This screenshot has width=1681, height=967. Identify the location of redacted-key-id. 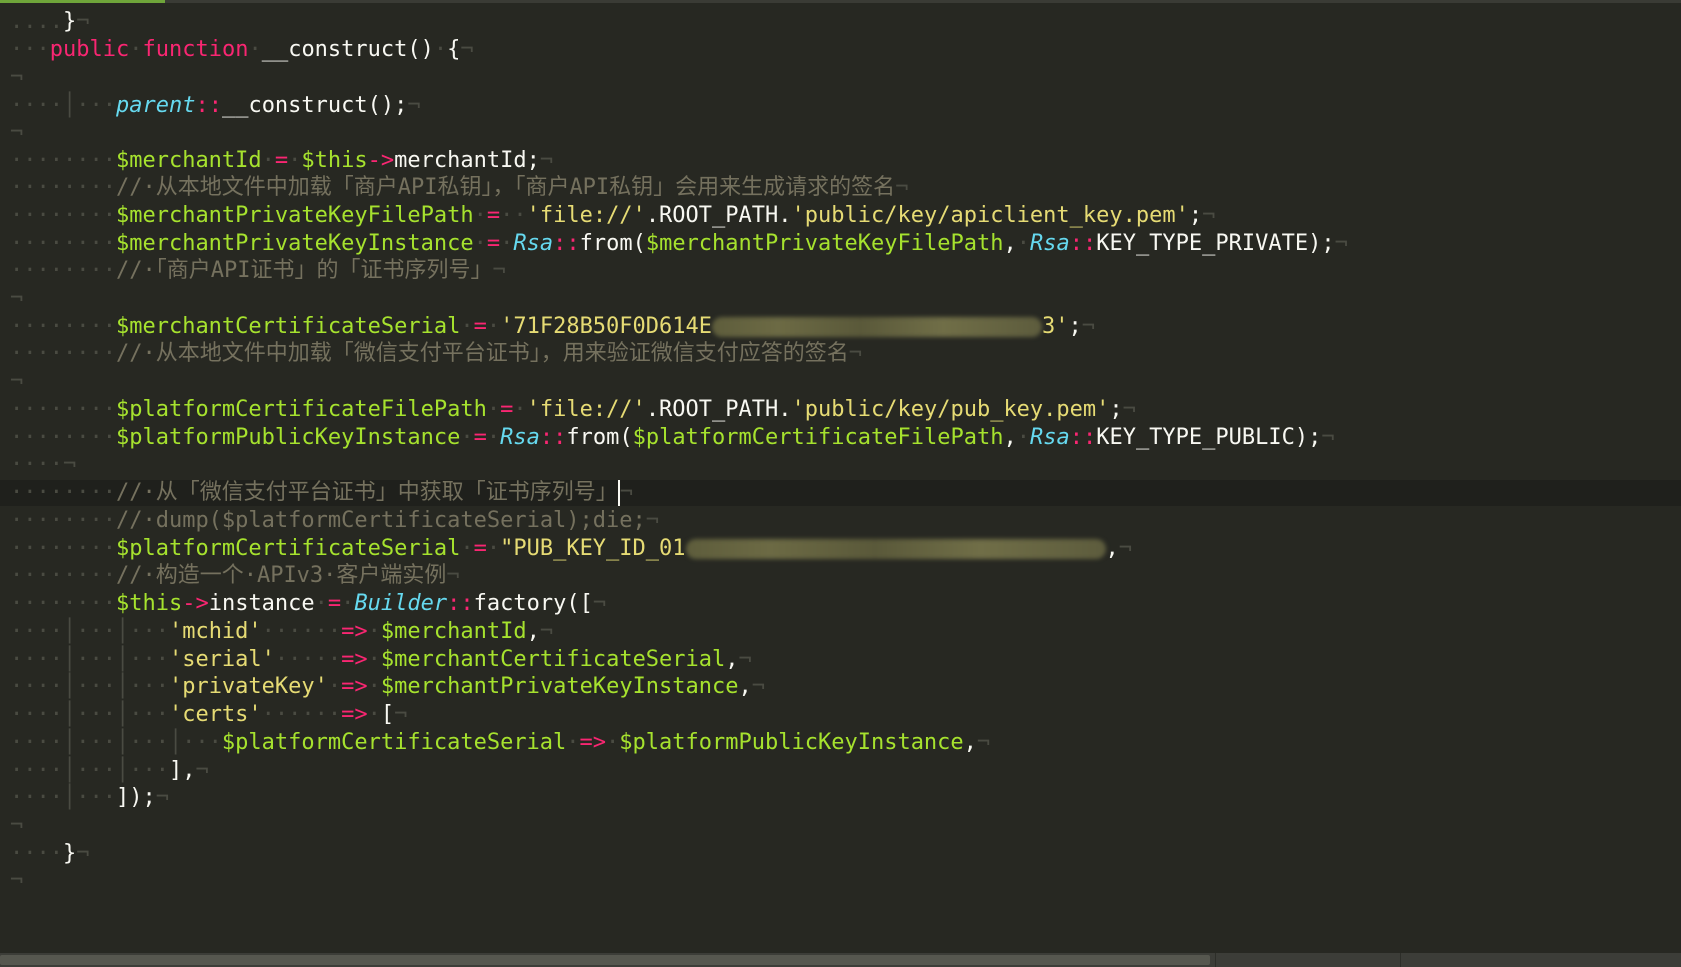
(895, 549).